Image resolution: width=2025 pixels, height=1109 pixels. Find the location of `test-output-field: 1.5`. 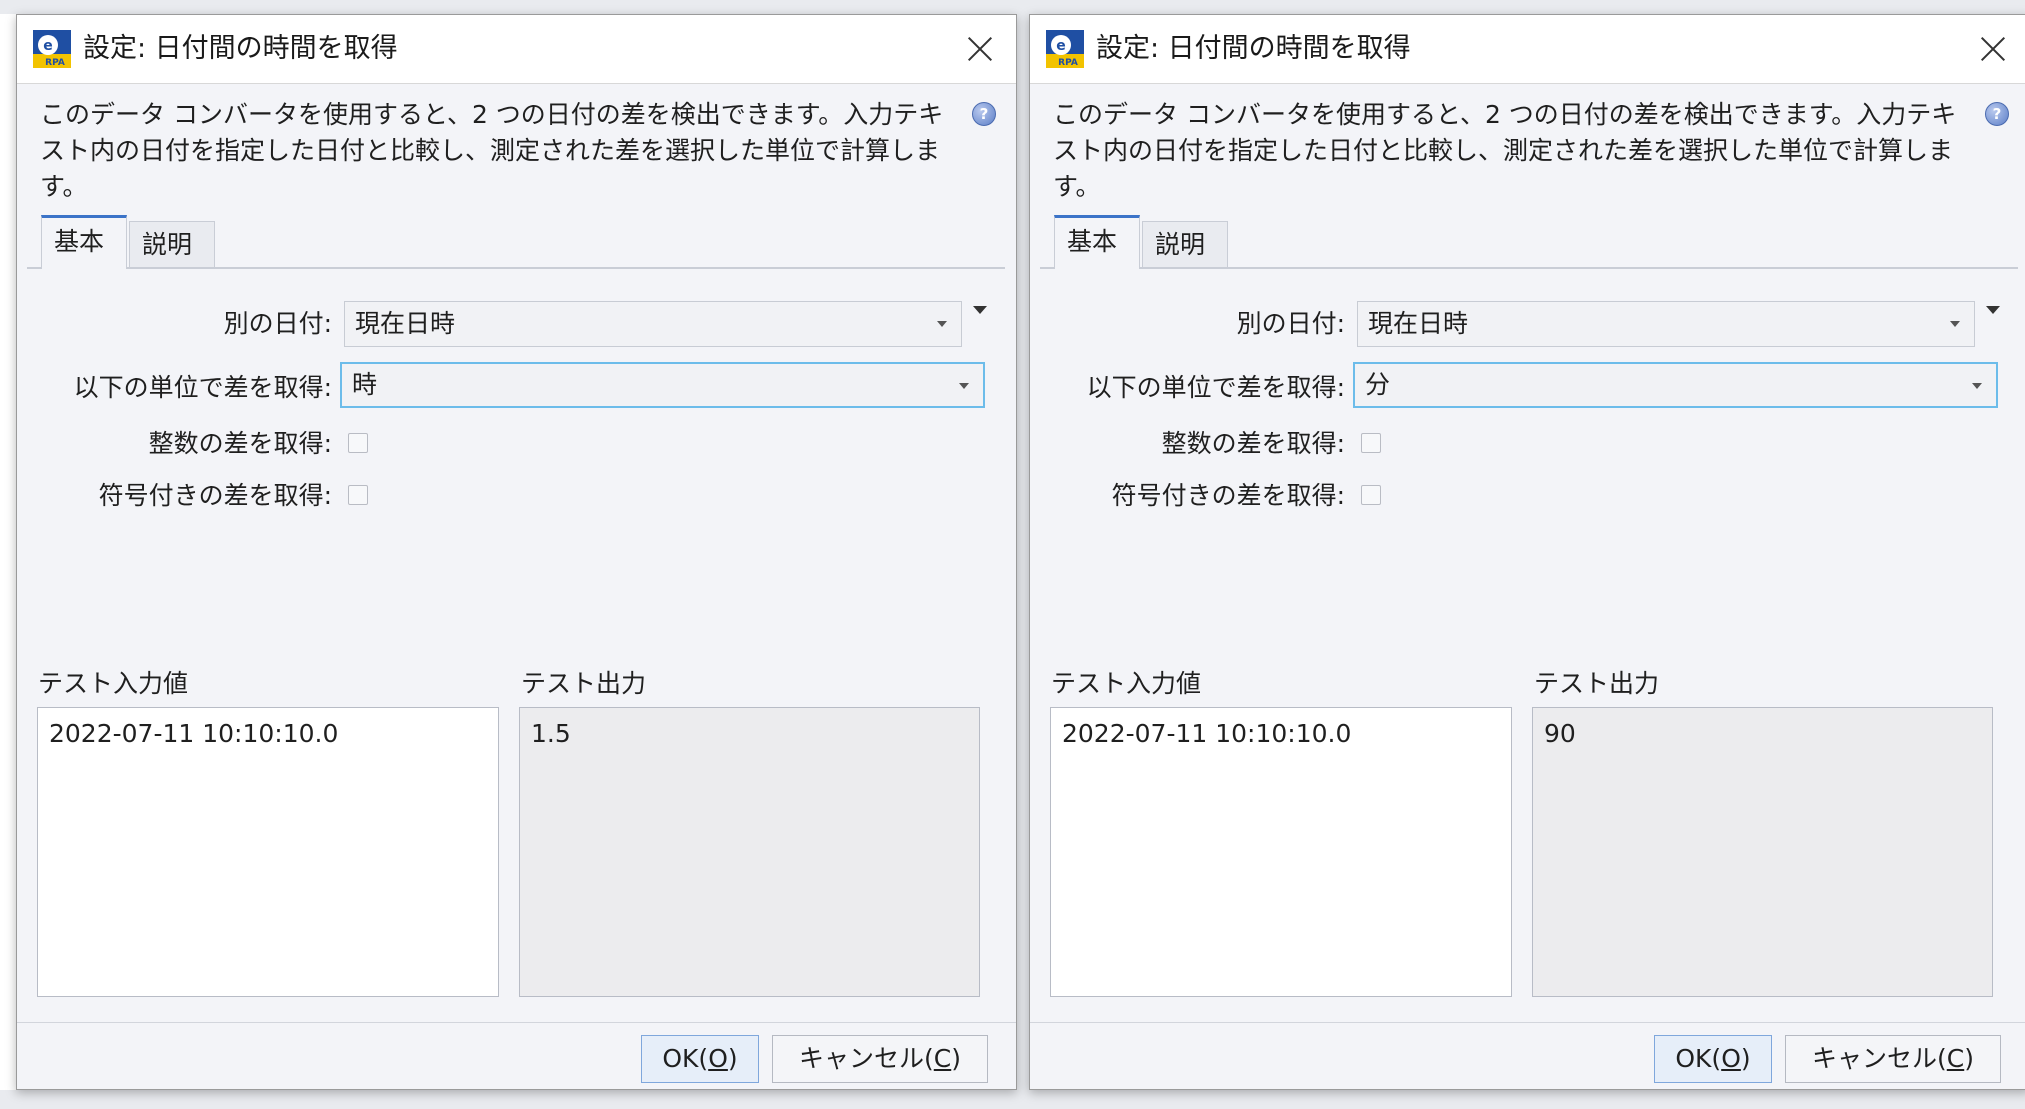

test-output-field: 1.5 is located at coordinates (749, 852).